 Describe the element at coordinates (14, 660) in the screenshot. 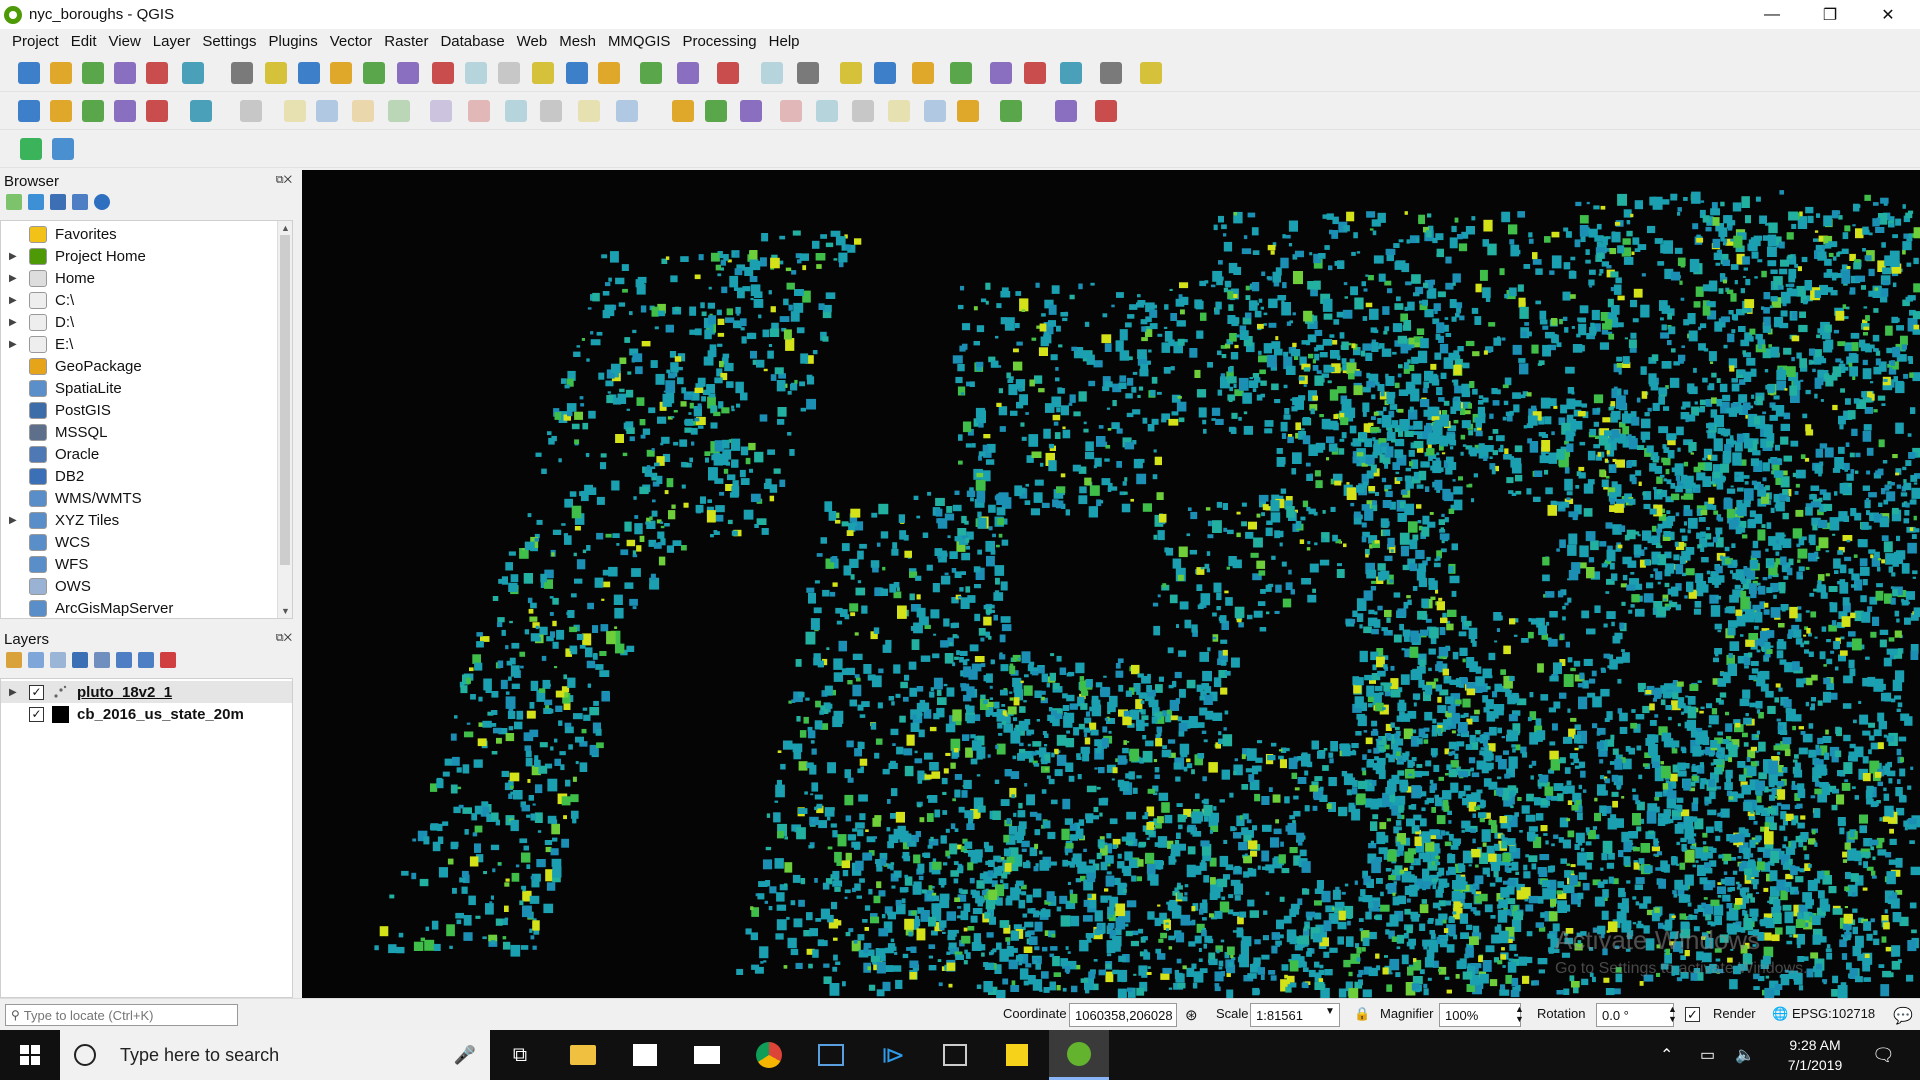

I see `style-icon` at that location.